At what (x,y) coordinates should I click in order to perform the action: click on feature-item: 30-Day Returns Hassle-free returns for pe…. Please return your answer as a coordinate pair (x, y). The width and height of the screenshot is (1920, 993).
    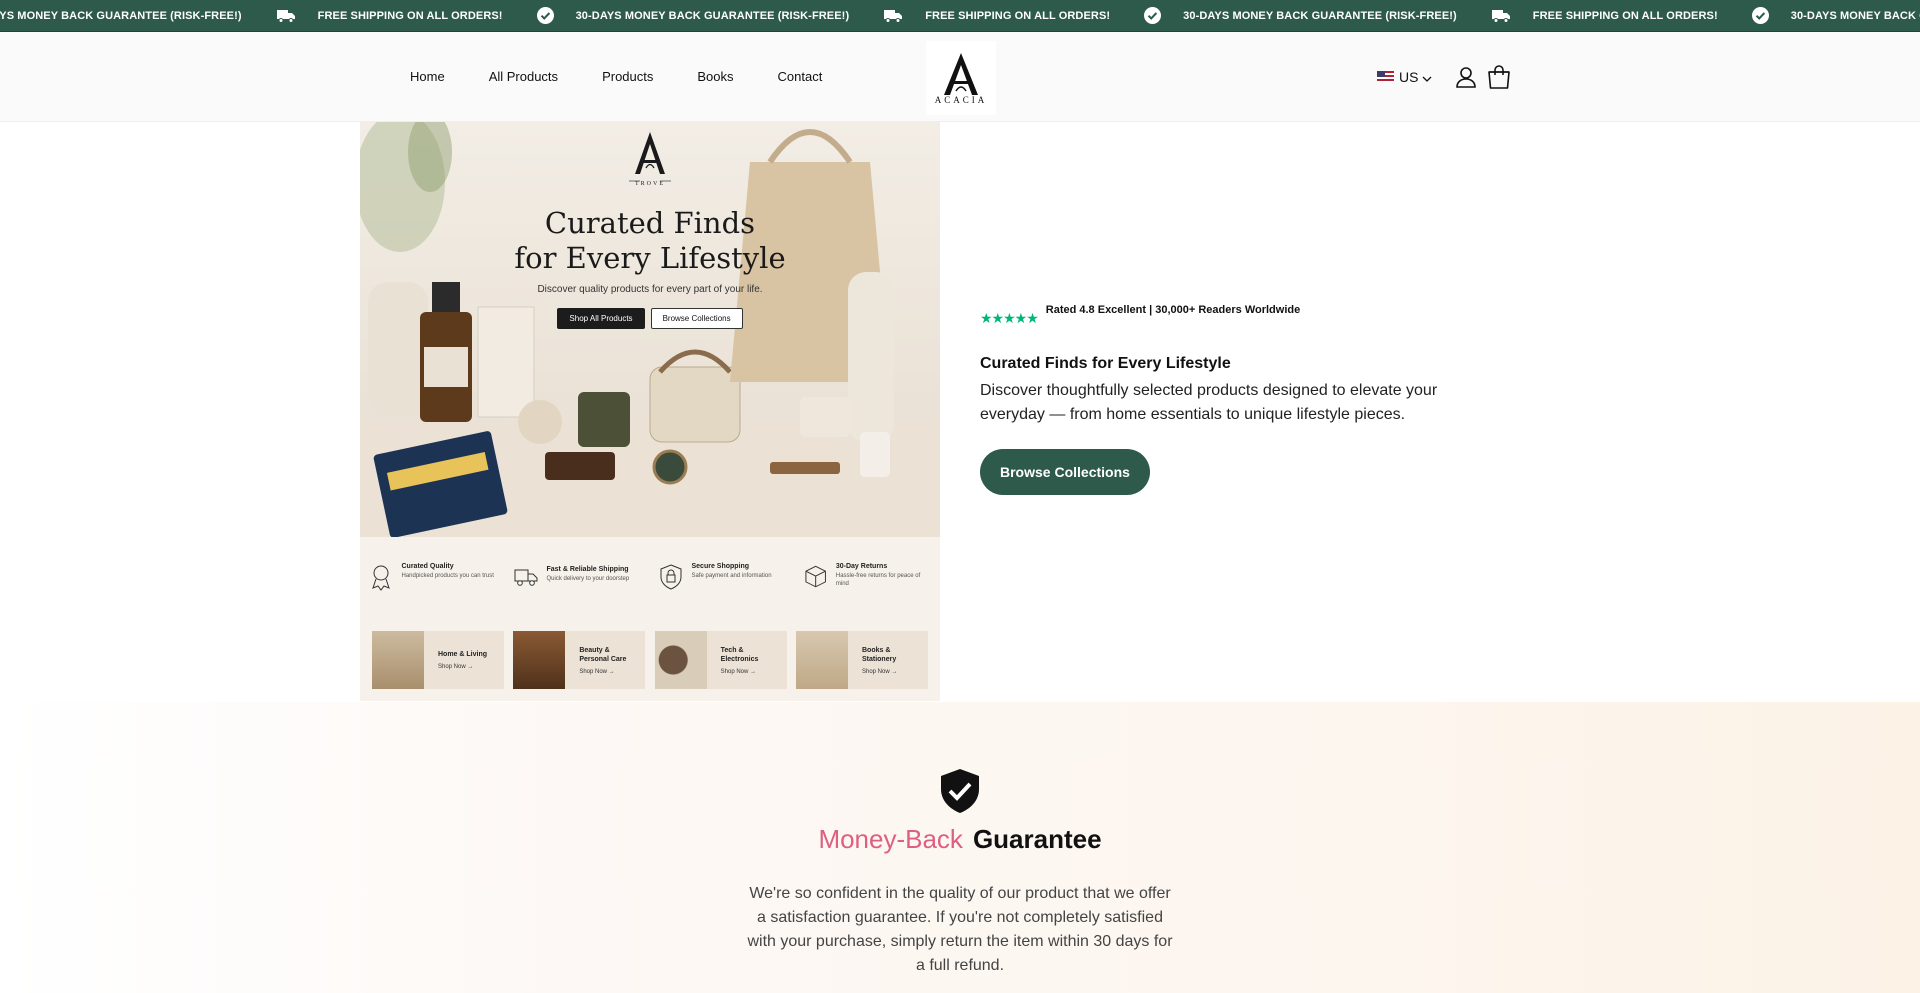
    Looking at the image, I should click on (868, 577).